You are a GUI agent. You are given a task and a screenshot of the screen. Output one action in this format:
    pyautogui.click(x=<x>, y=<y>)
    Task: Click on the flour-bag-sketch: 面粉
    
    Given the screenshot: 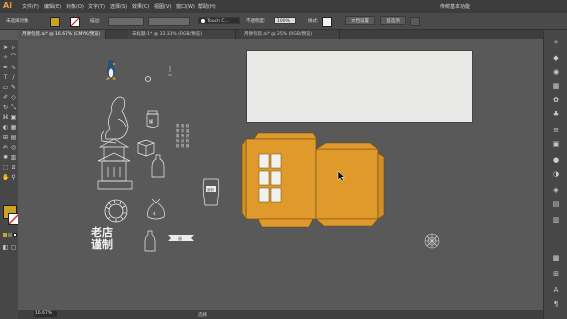 What is the action you would take?
    pyautogui.click(x=211, y=192)
    